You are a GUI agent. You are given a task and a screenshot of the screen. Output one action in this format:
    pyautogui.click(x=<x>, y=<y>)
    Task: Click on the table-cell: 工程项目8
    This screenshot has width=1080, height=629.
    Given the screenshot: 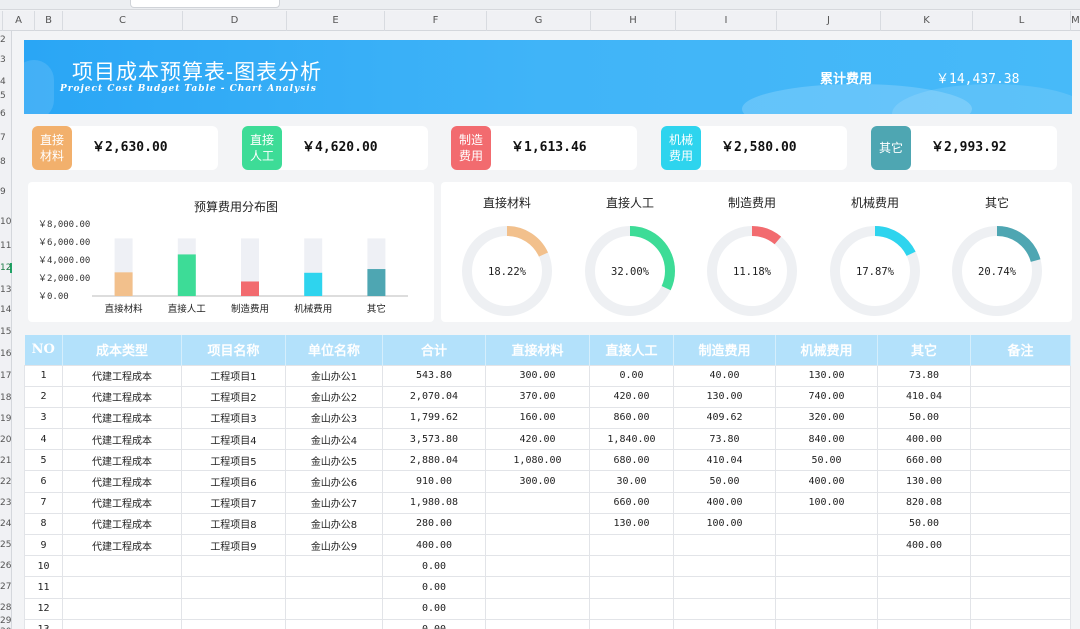 What is the action you would take?
    pyautogui.click(x=233, y=524)
    